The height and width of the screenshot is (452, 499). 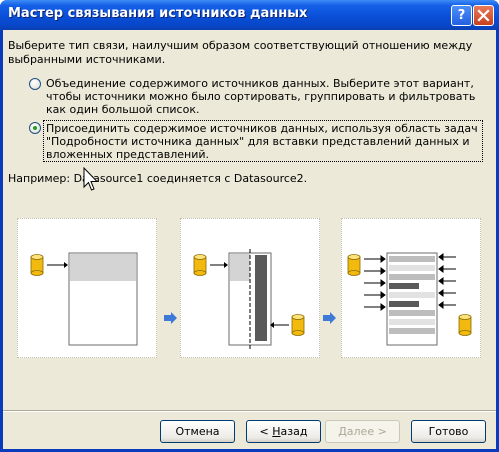 I want to click on split-view-icon, so click(x=250, y=300).